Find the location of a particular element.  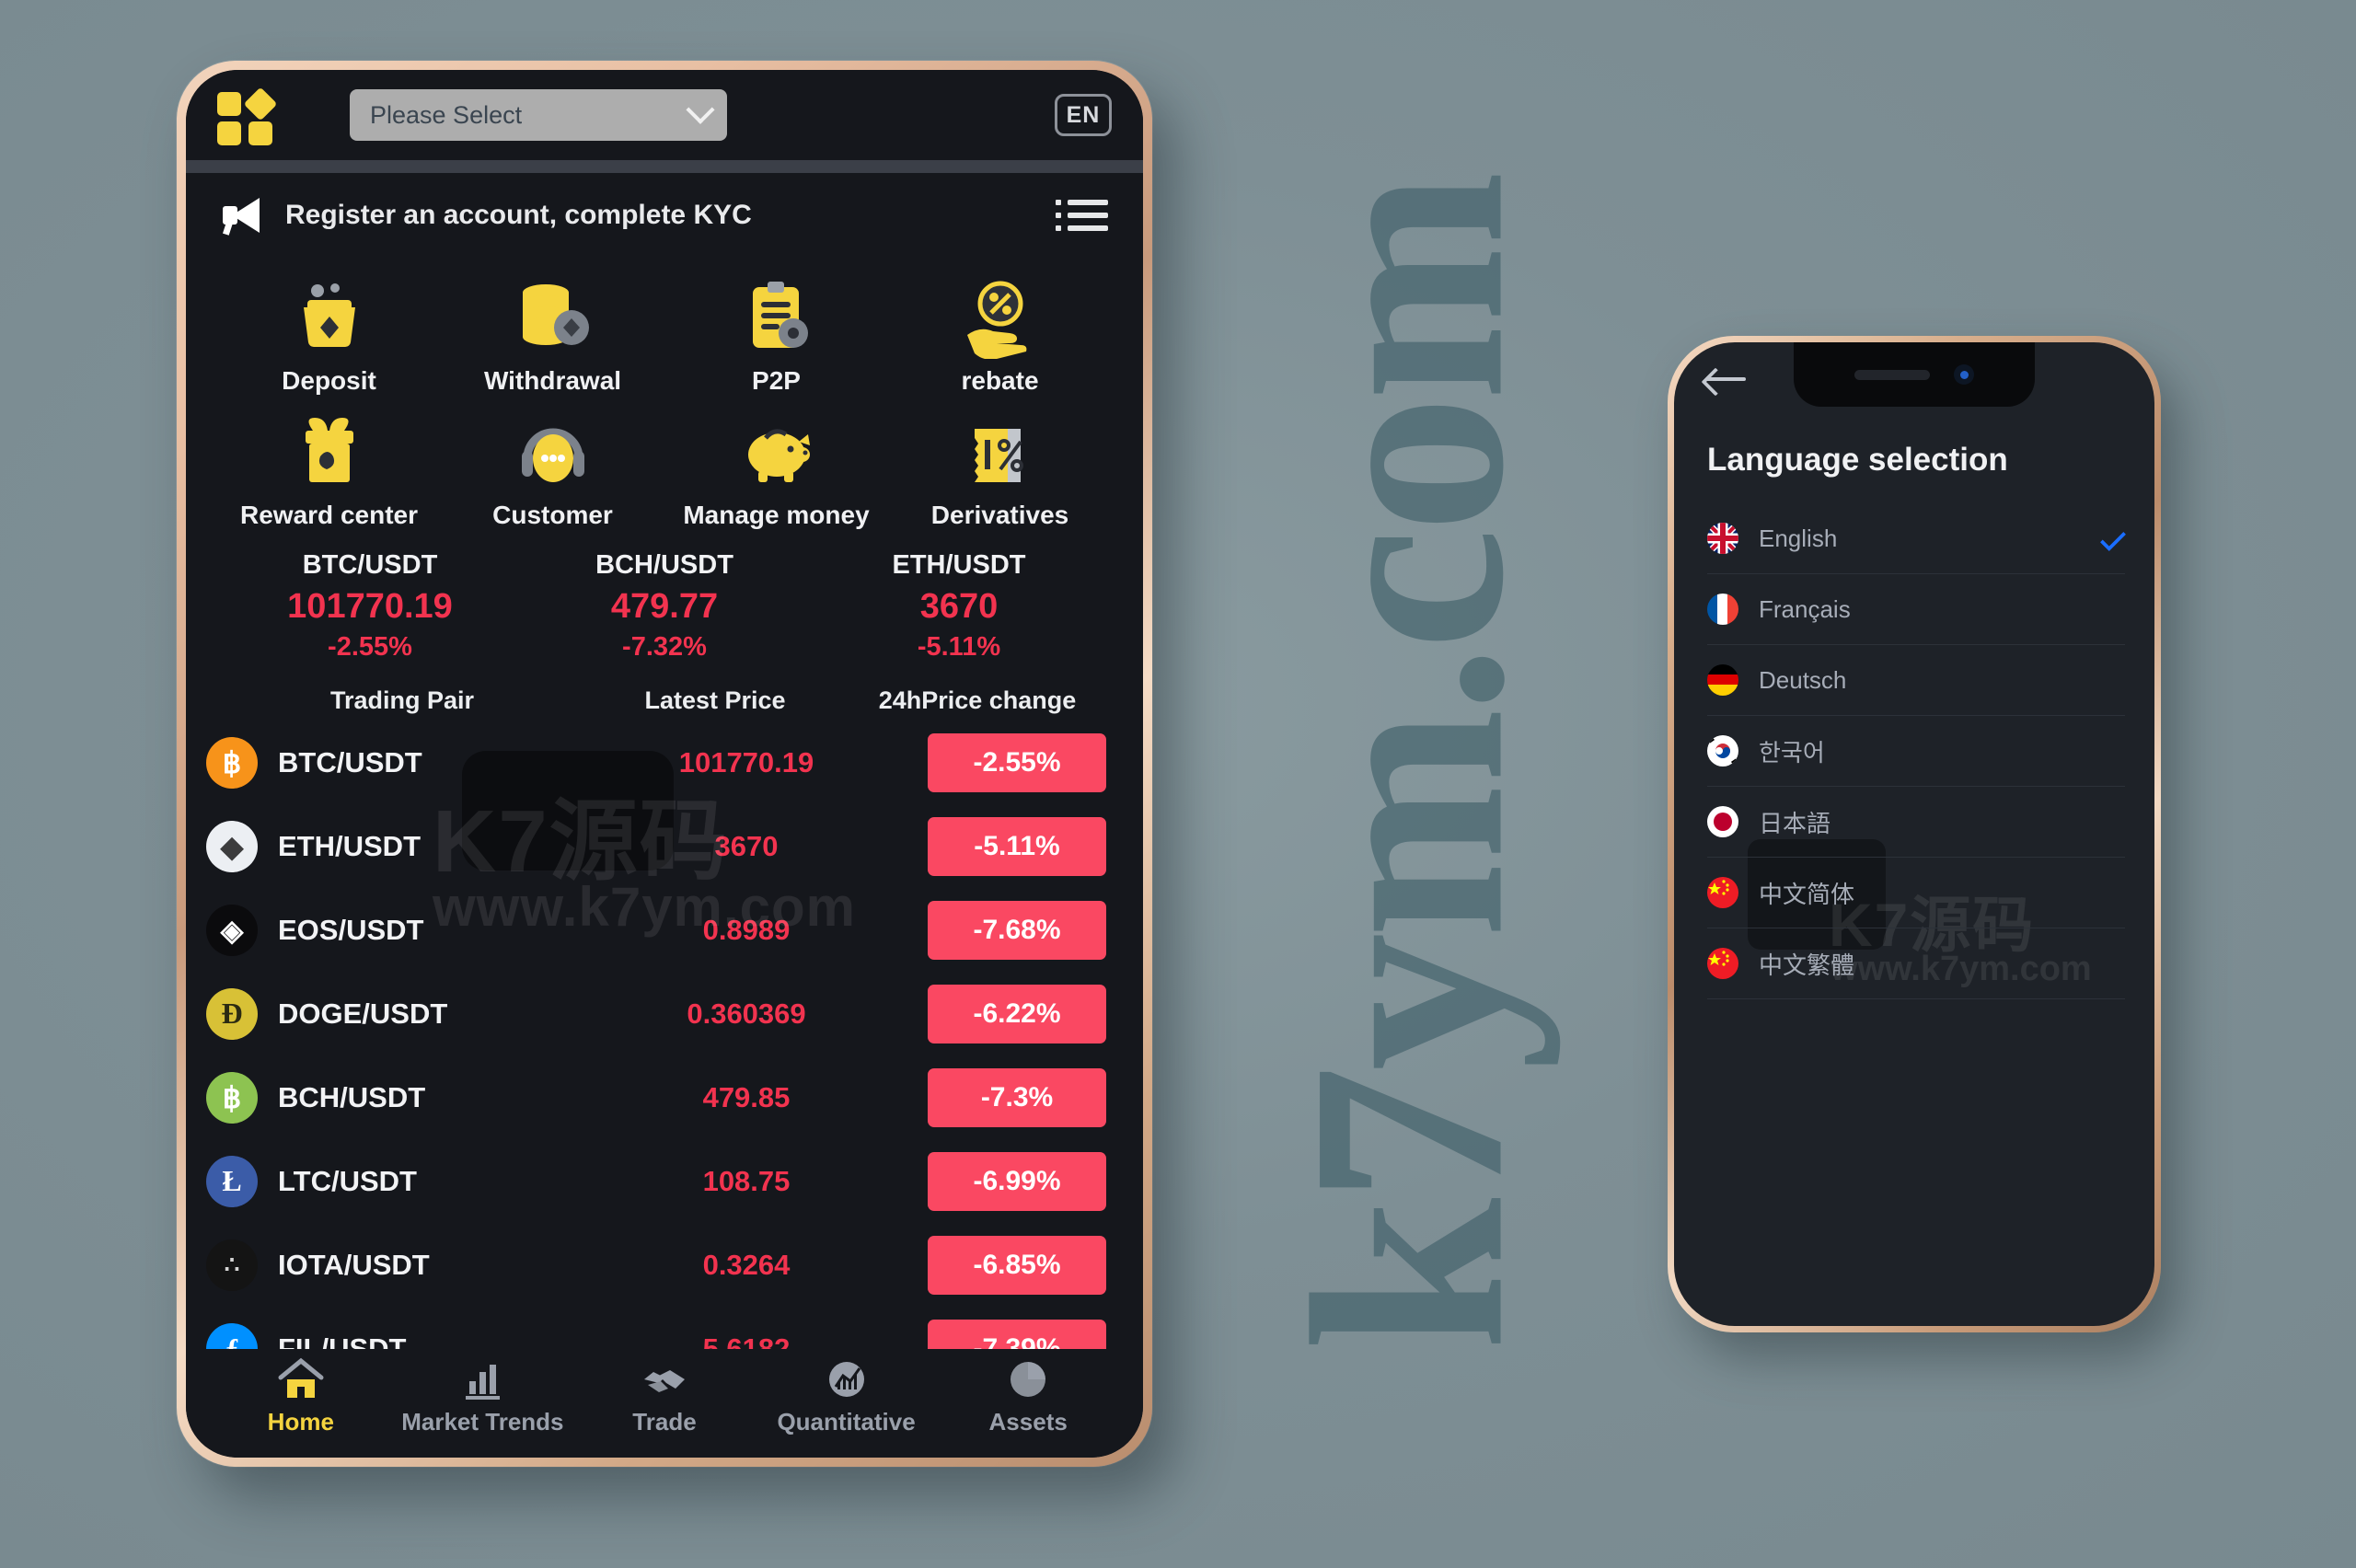

row-pair: EOS/USDT is located at coordinates (351, 929).